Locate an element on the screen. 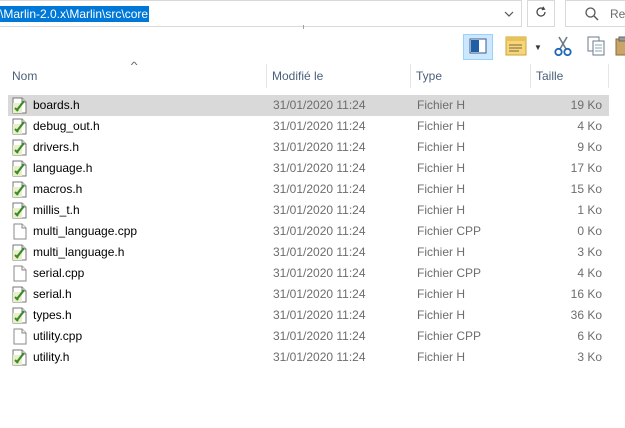  refresh-button is located at coordinates (541, 13).